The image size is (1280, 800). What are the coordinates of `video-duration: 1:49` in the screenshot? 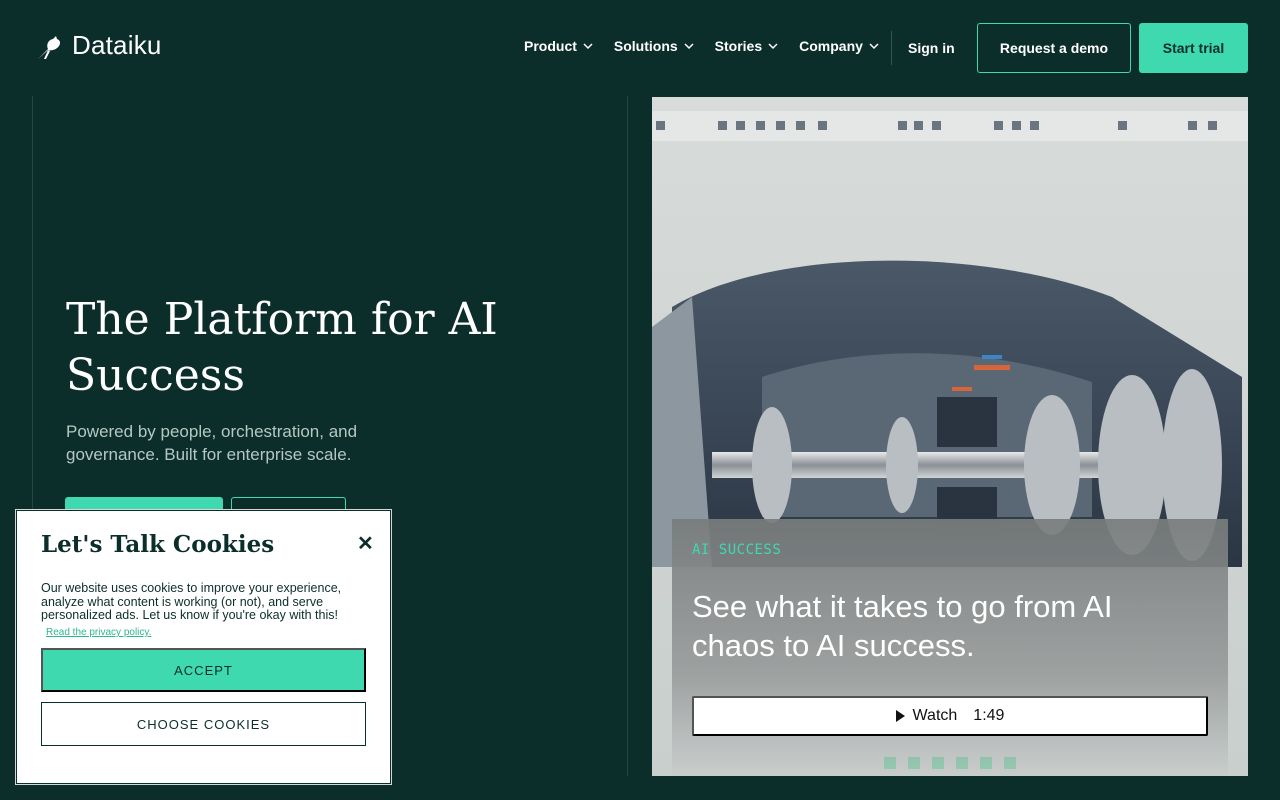 It's located at (989, 715).